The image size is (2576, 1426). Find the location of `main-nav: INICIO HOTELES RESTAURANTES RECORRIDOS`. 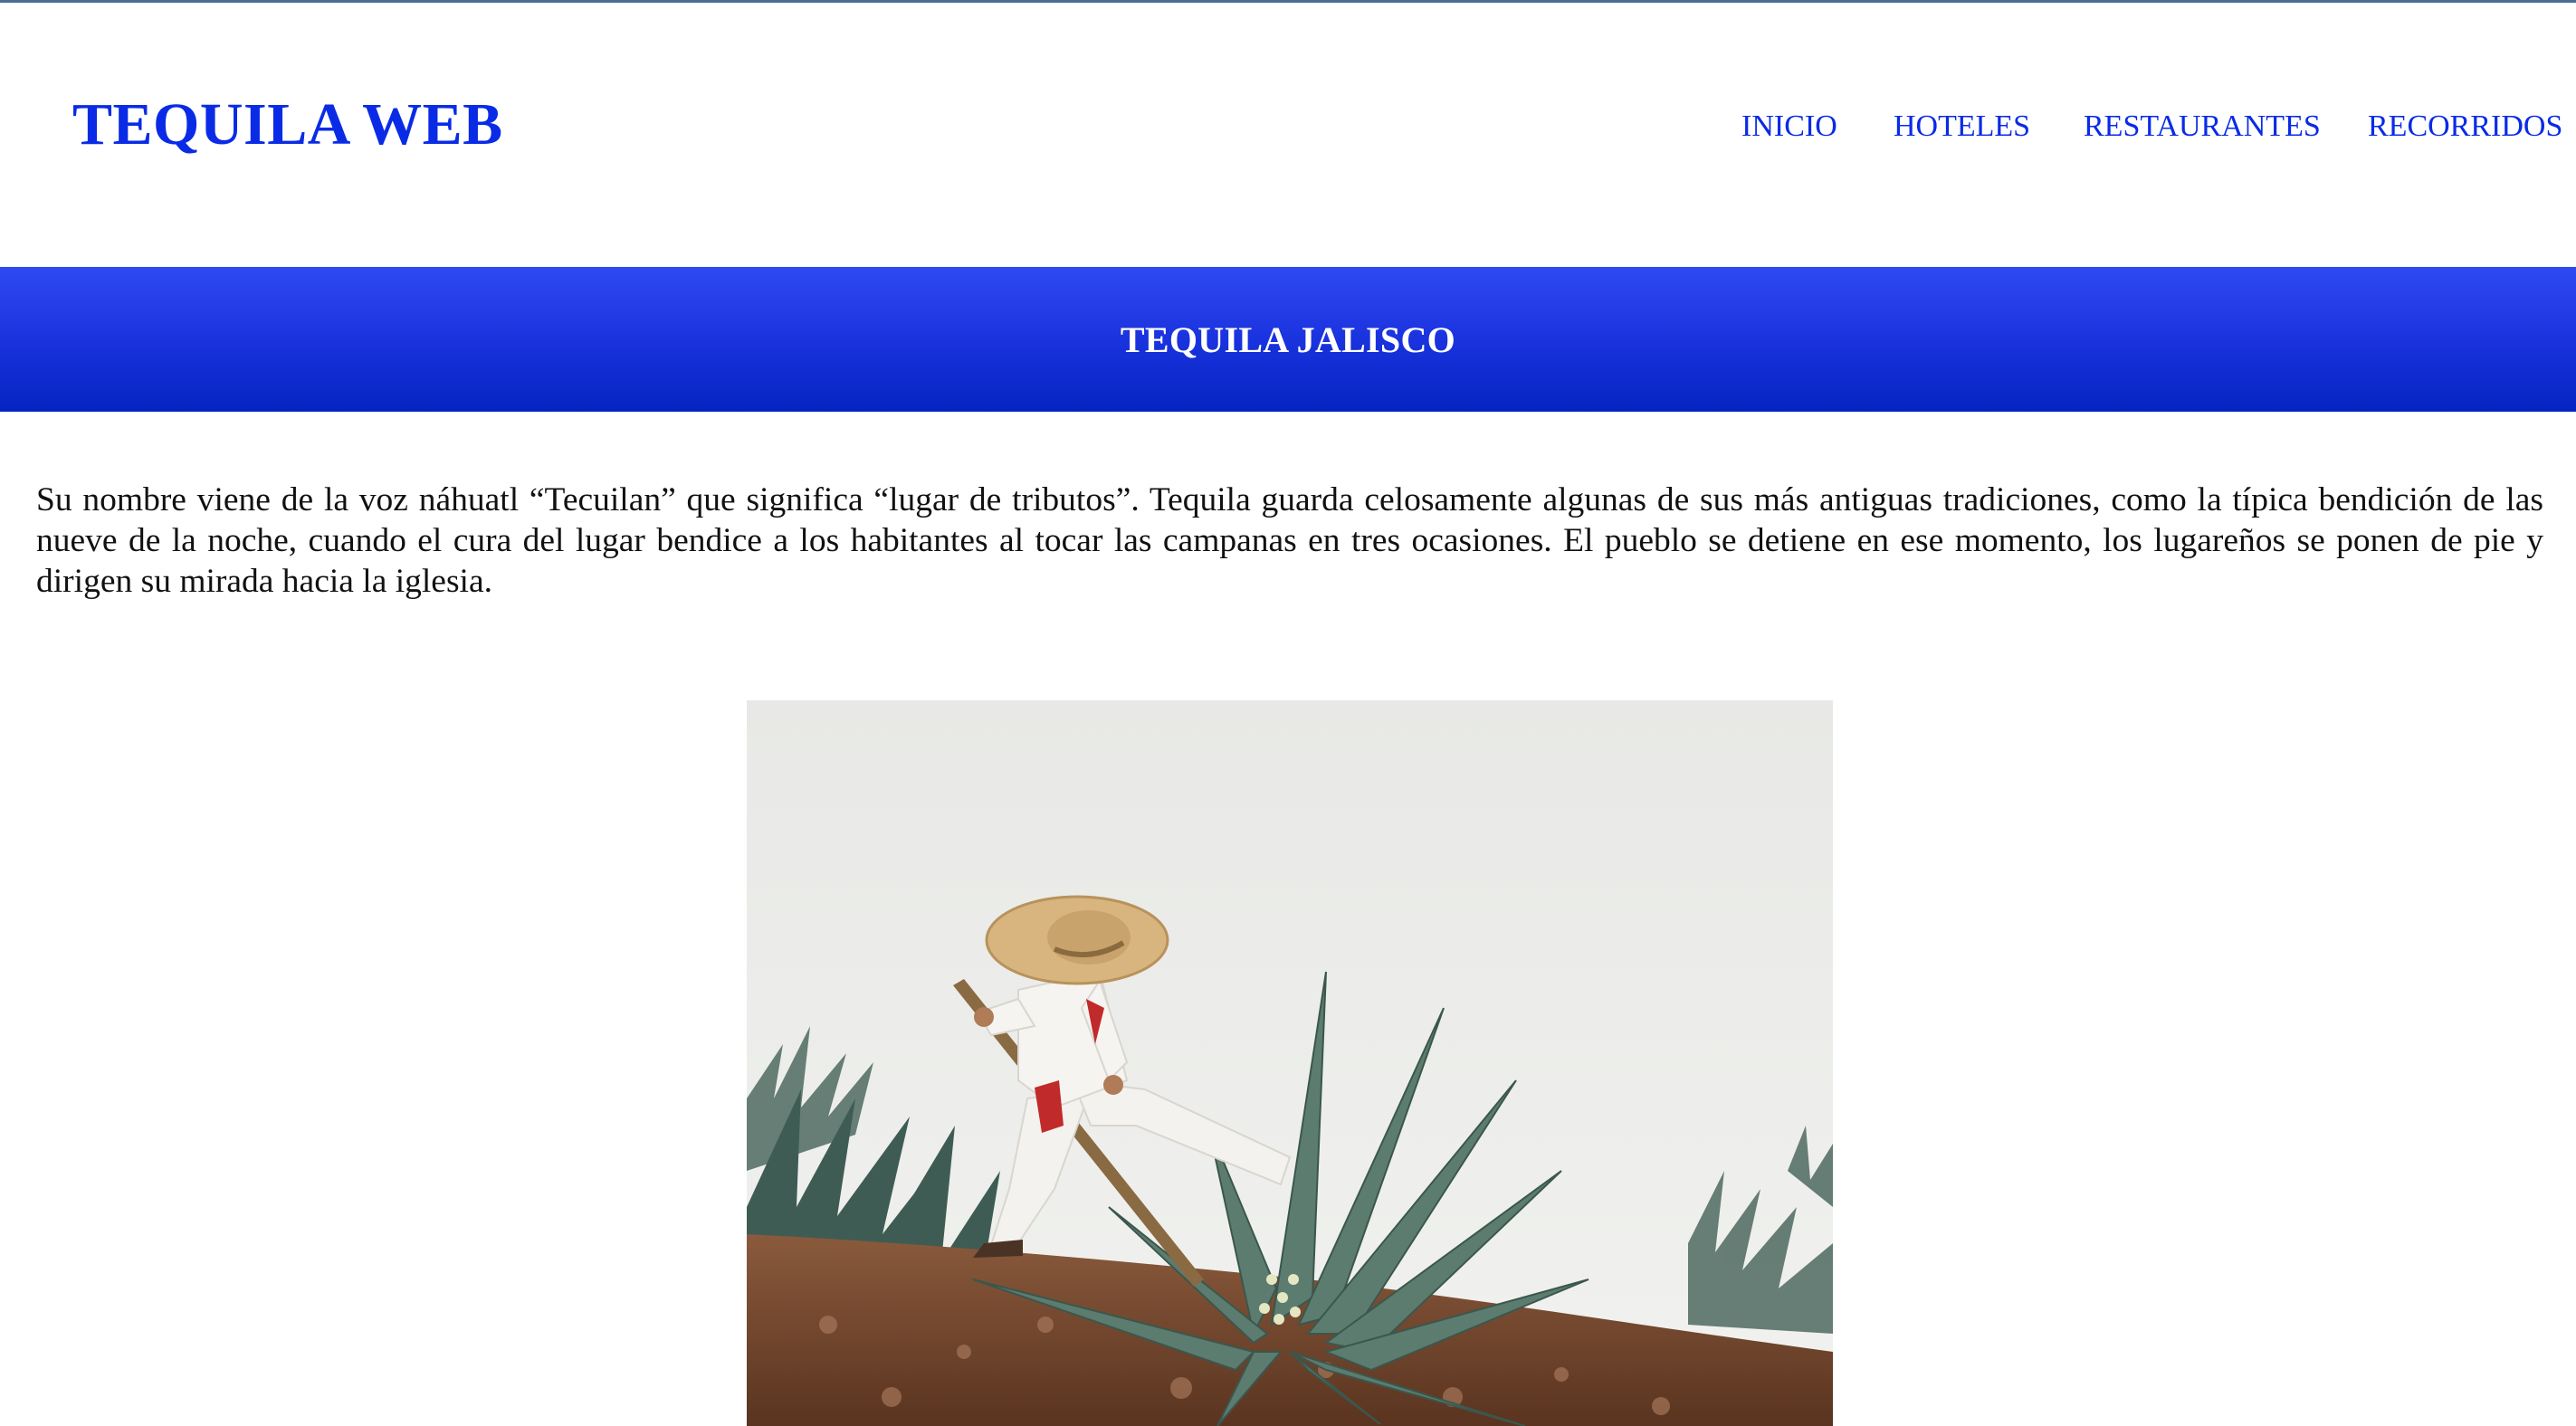

main-nav: INICIO HOTELES RESTAURANTES RECORRIDOS is located at coordinates (1288, 132).